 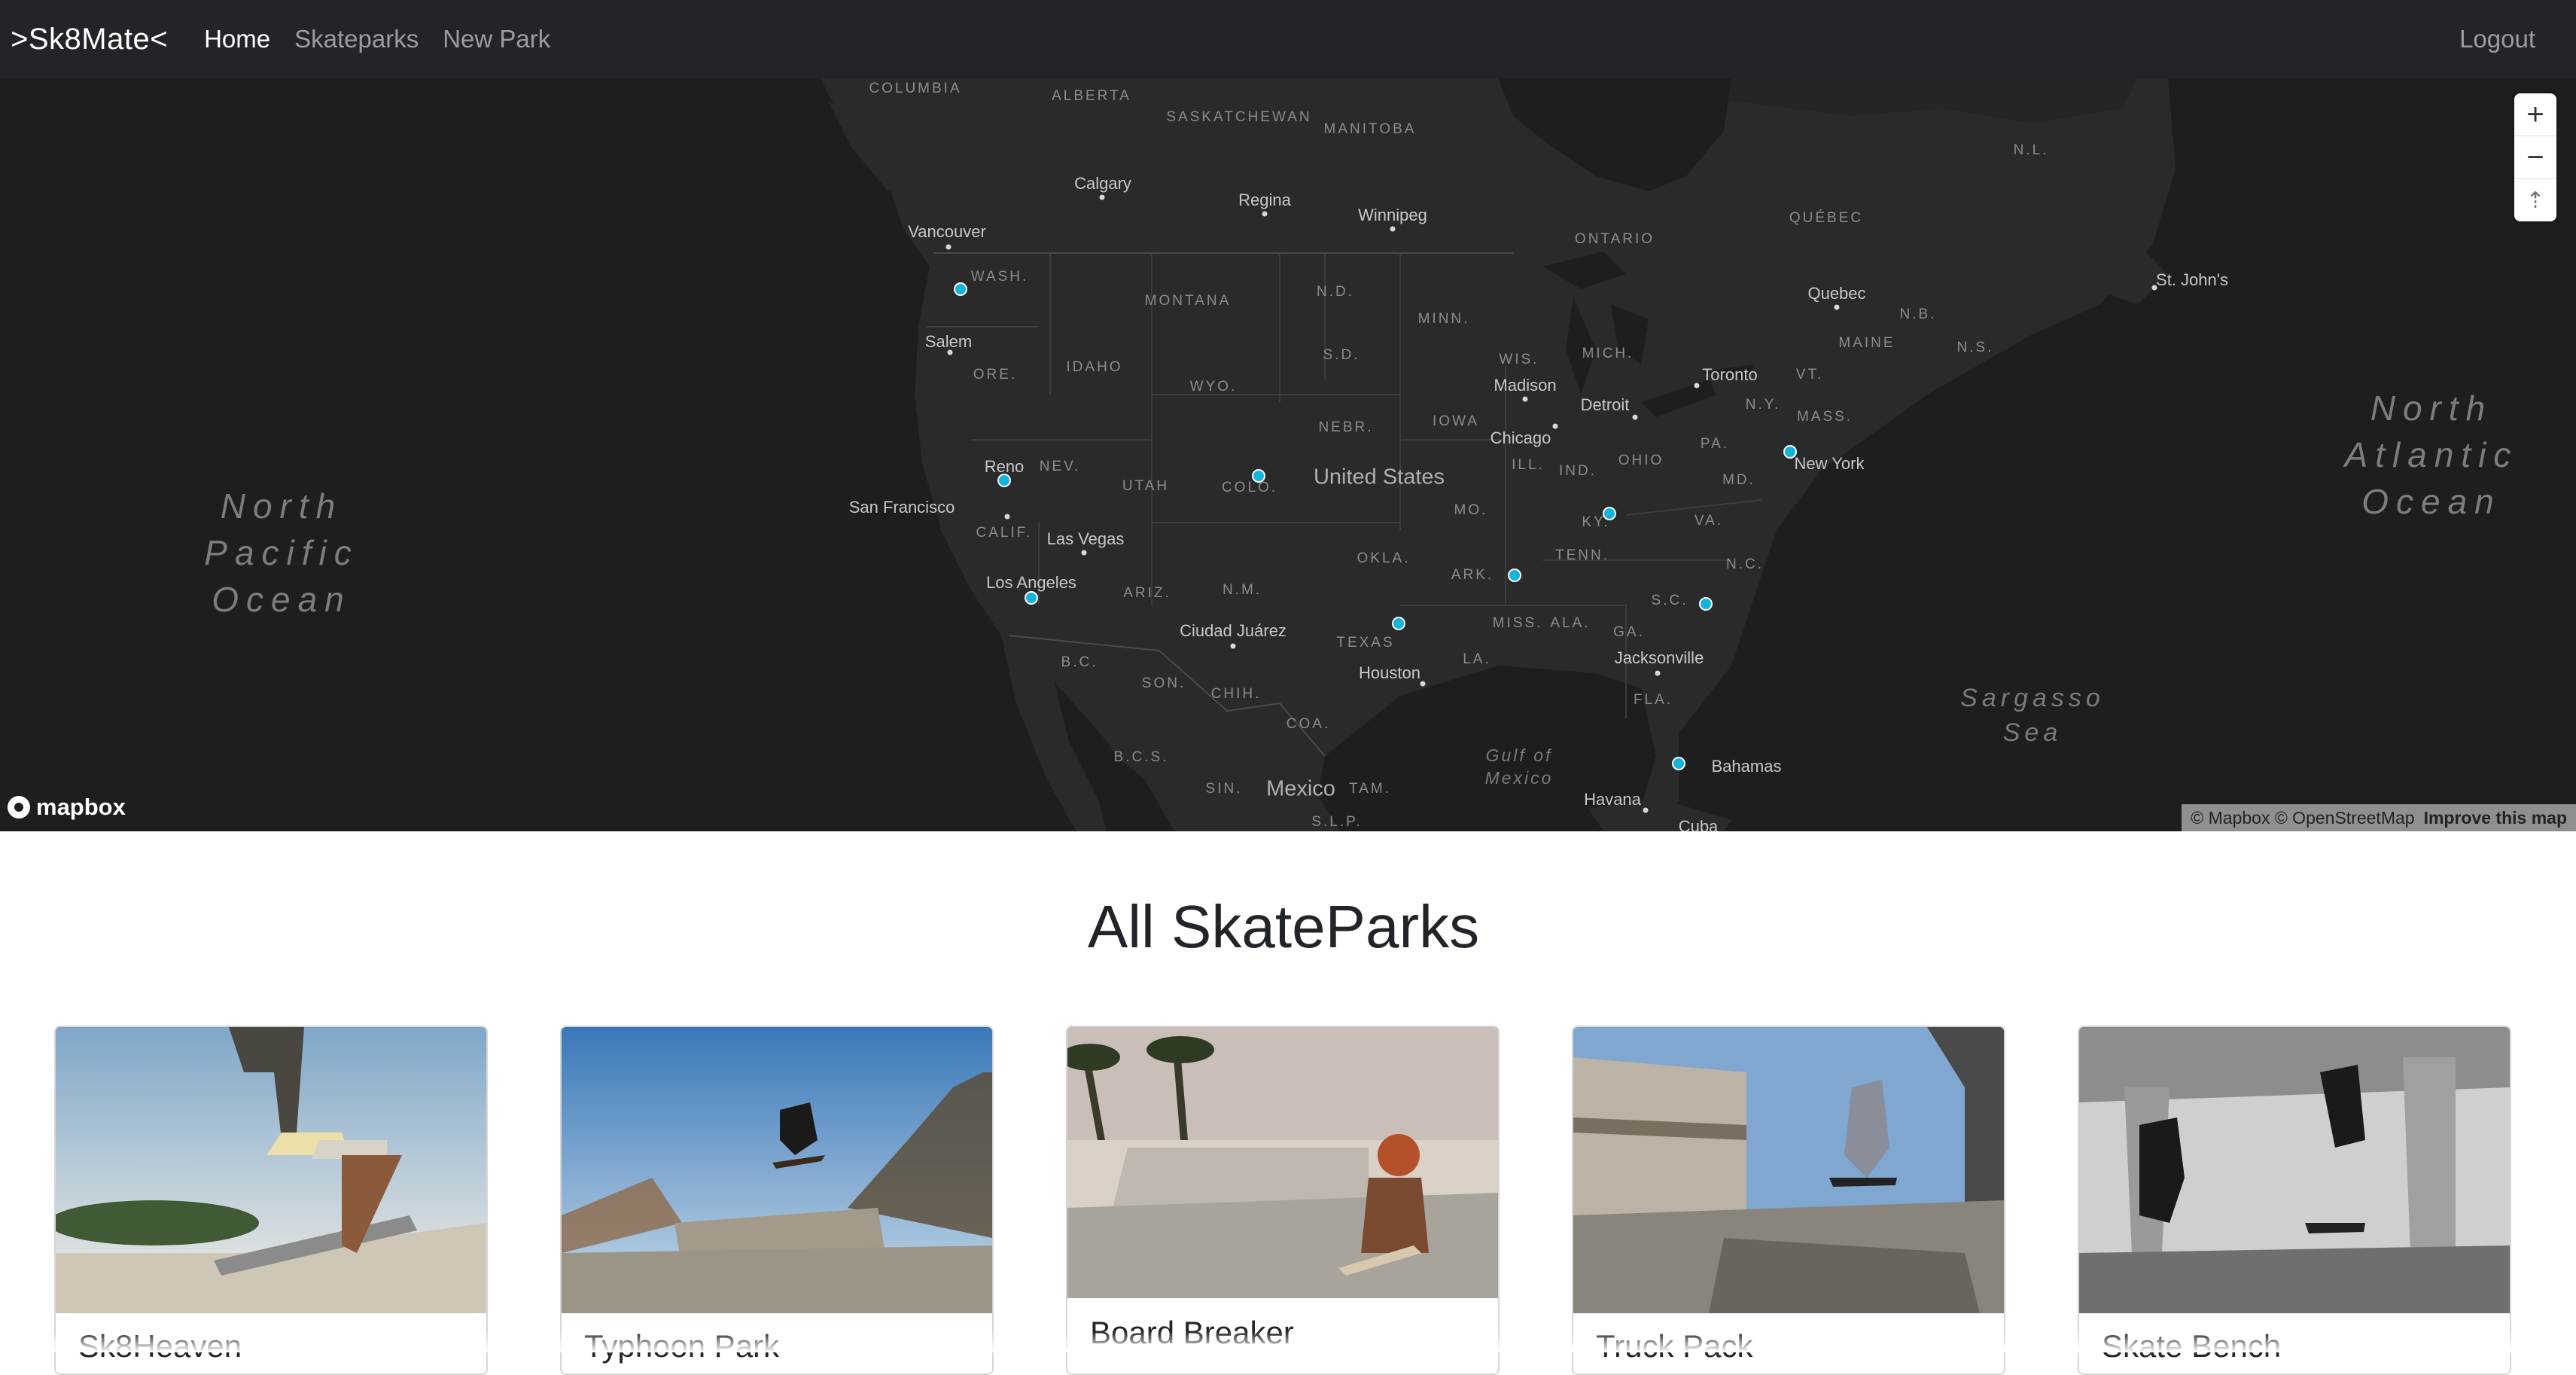 What do you see at coordinates (1866, 343) in the screenshot?
I see `map-label-state: MAINE` at bounding box center [1866, 343].